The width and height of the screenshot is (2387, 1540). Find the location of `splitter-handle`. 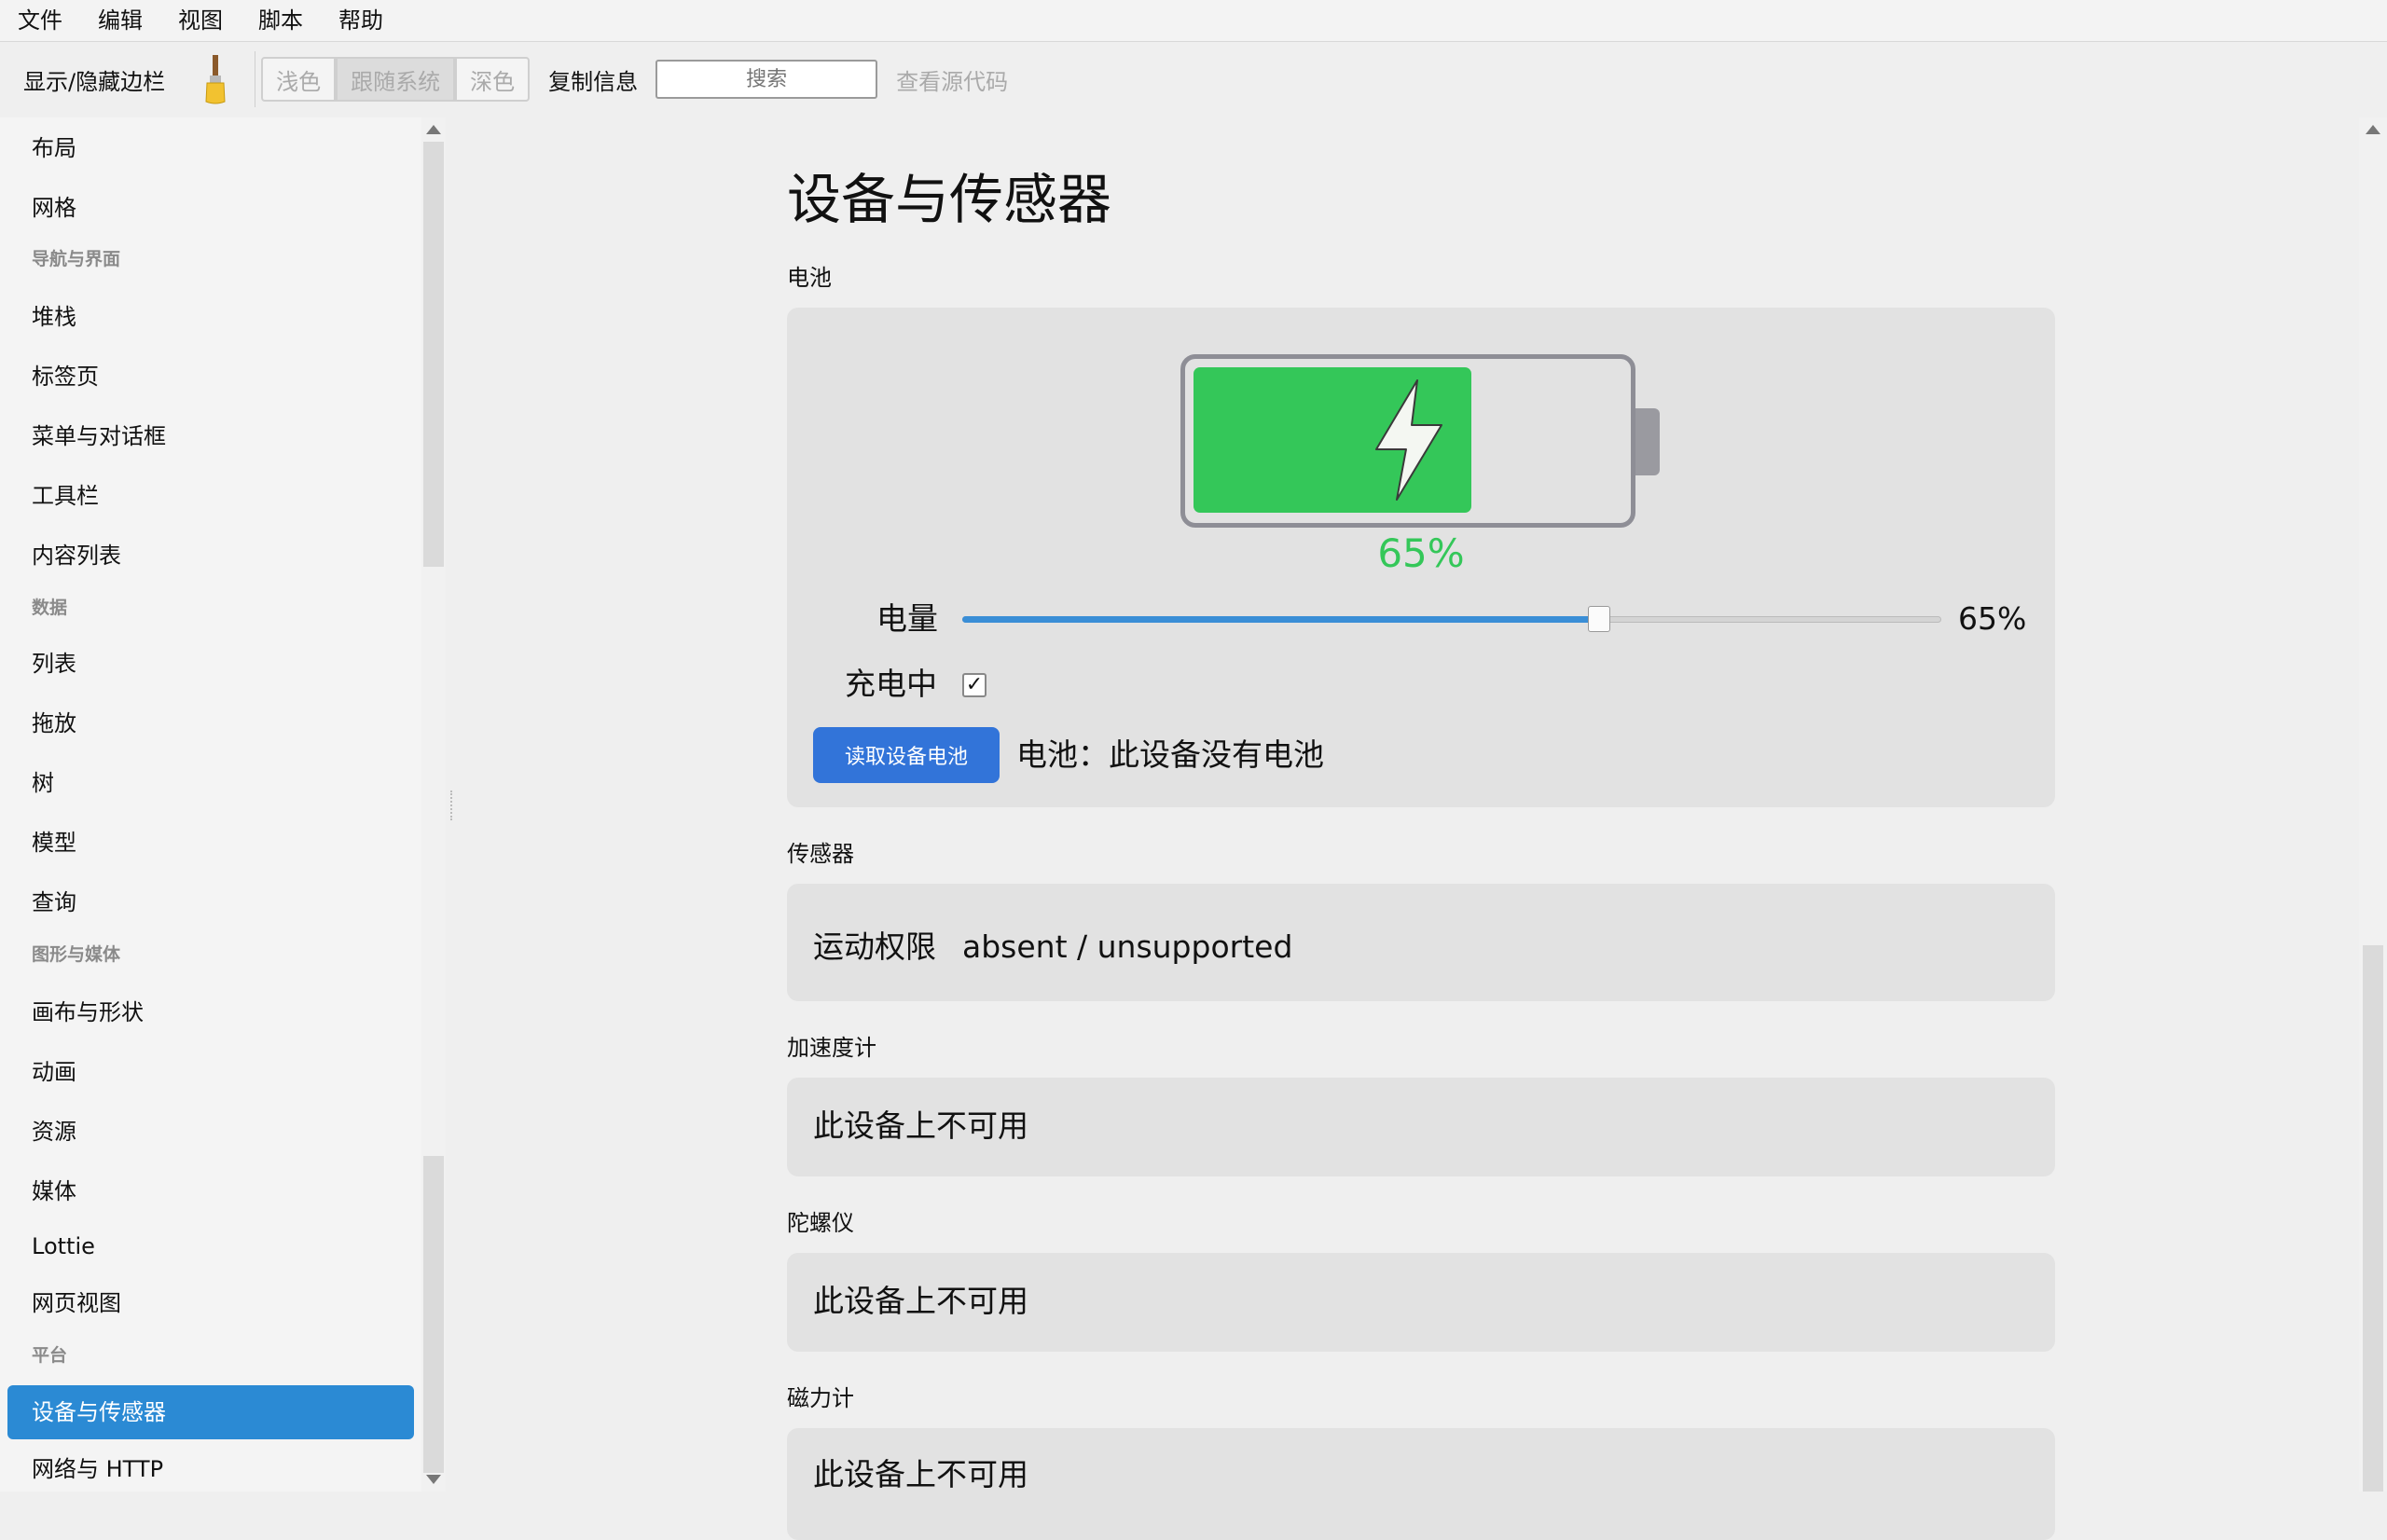

splitter-handle is located at coordinates (451, 805).